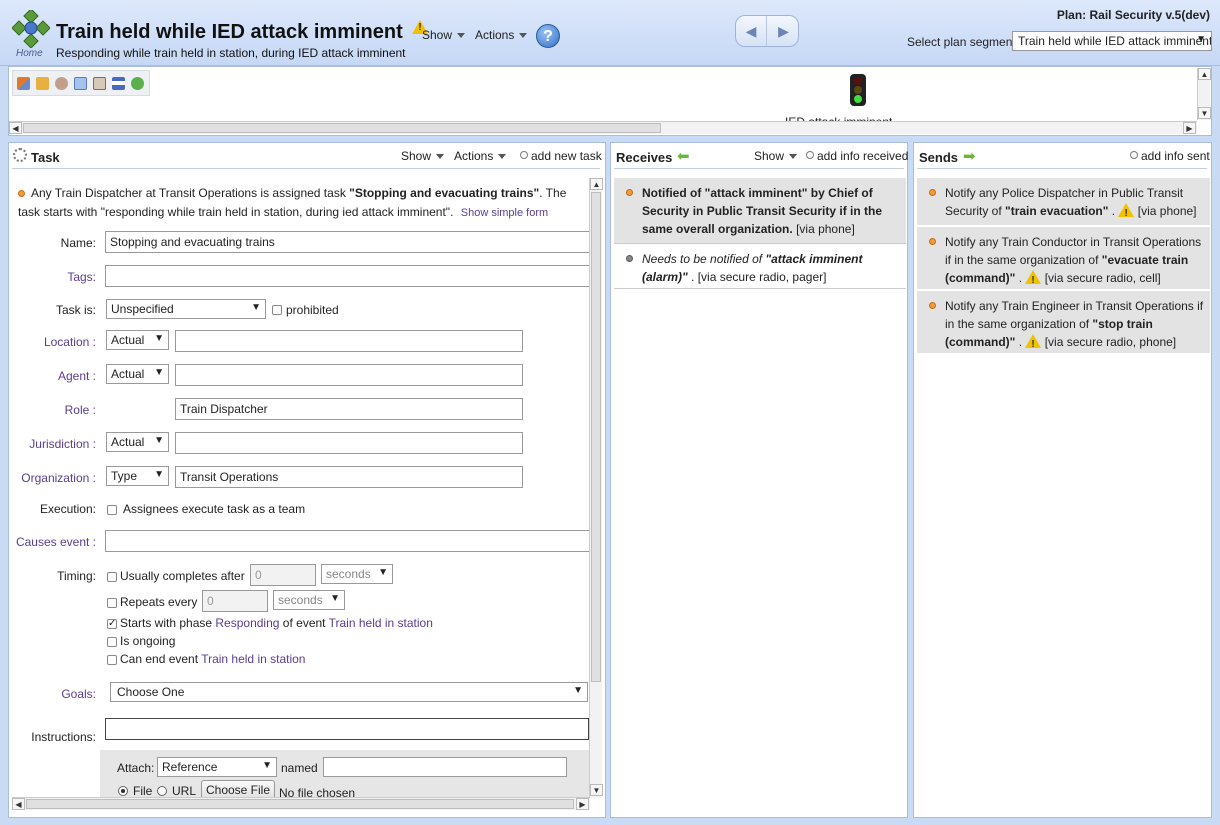  Describe the element at coordinates (683, 156) in the screenshot. I see `arrow-left-icon: ⬅` at that location.